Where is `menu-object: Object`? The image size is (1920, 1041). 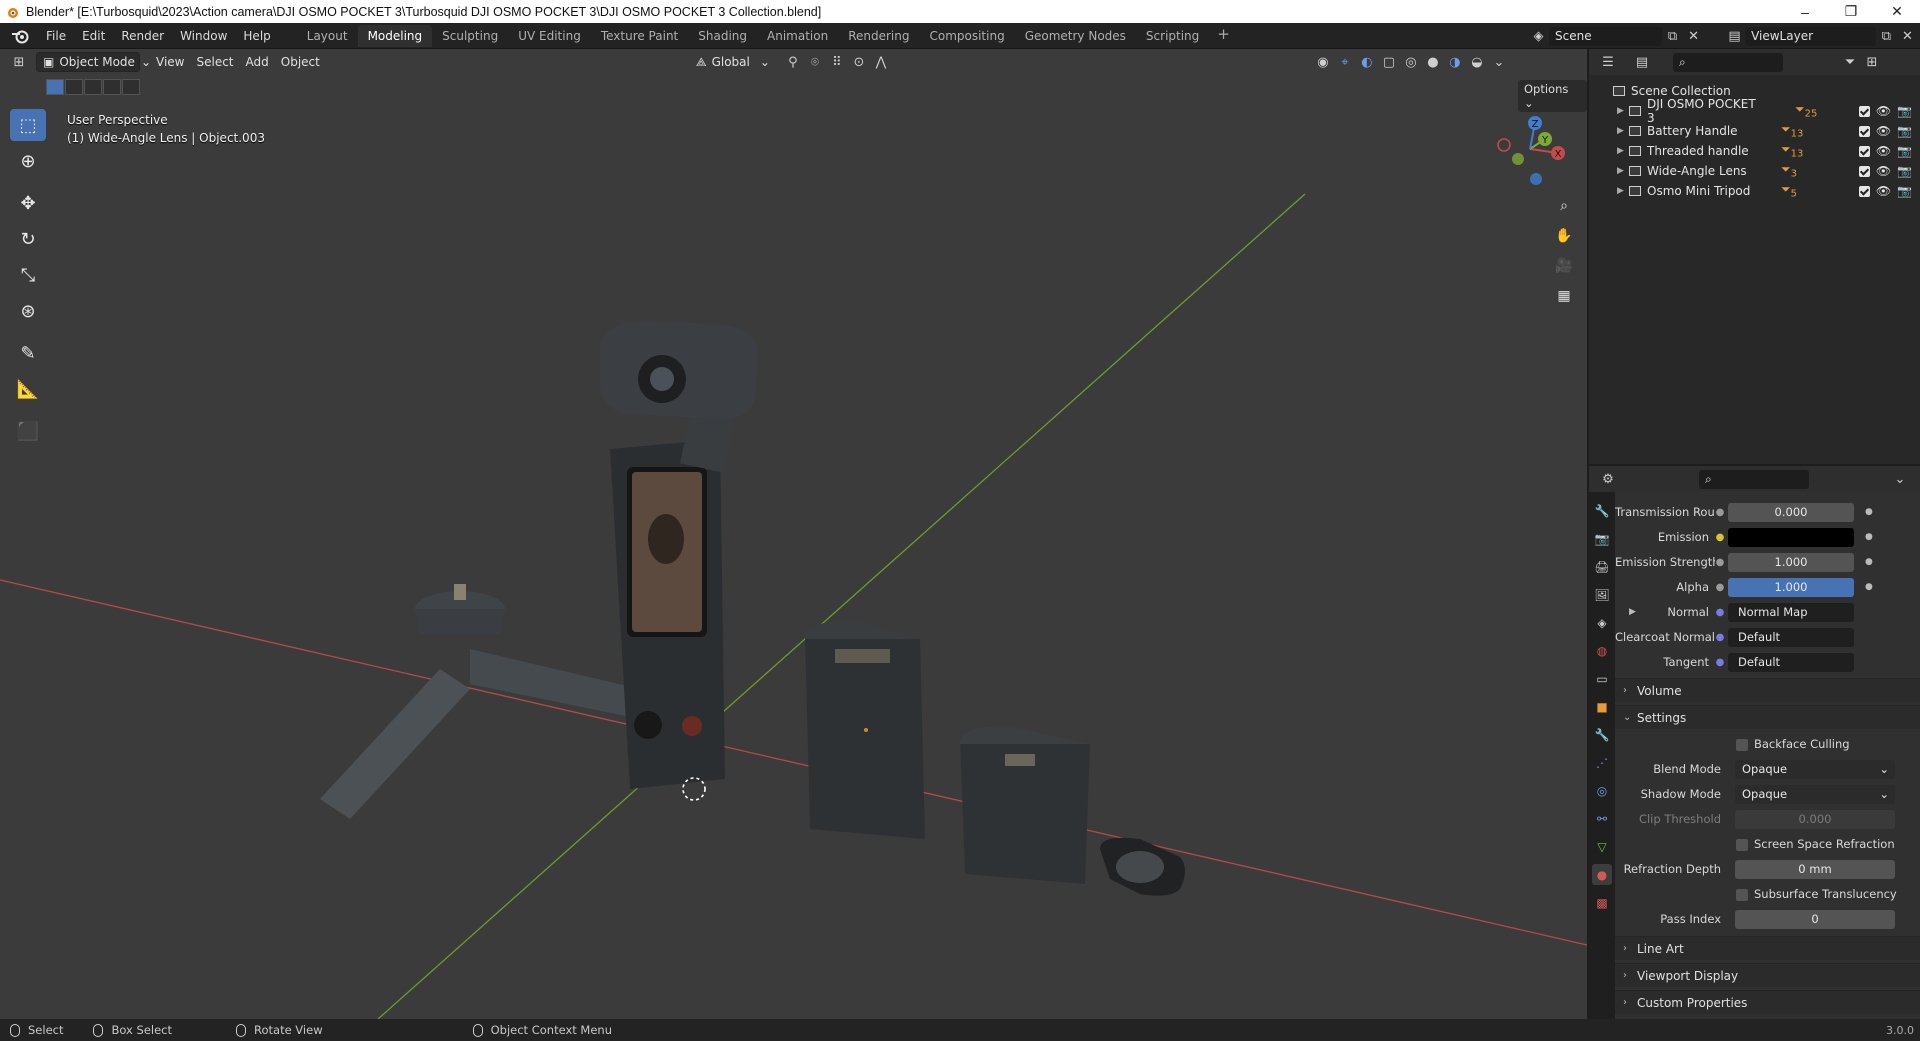
menu-object: Object is located at coordinates (300, 62).